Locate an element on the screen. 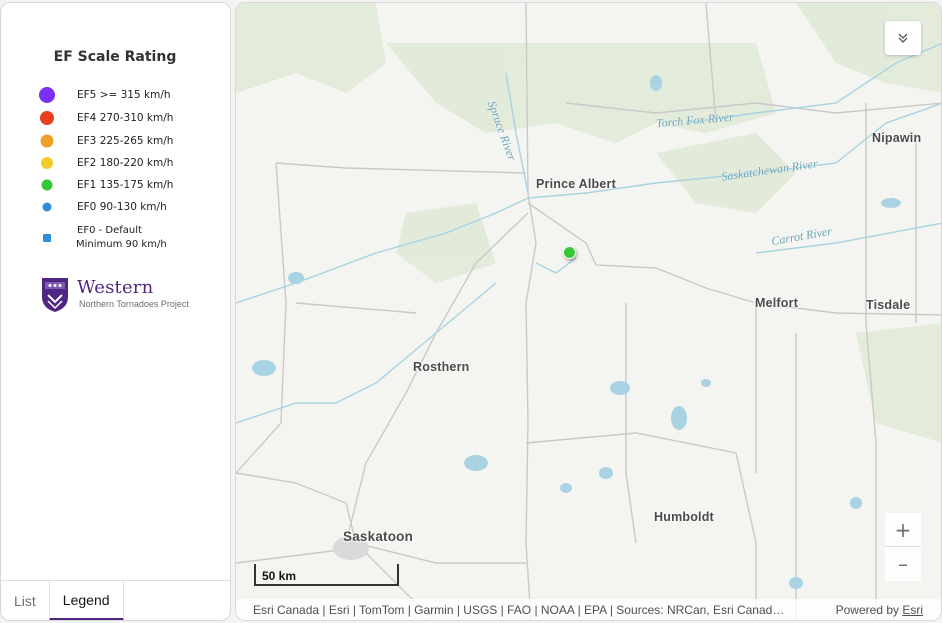 The width and height of the screenshot is (942, 623). zoom-controls: + – is located at coordinates (903, 547).